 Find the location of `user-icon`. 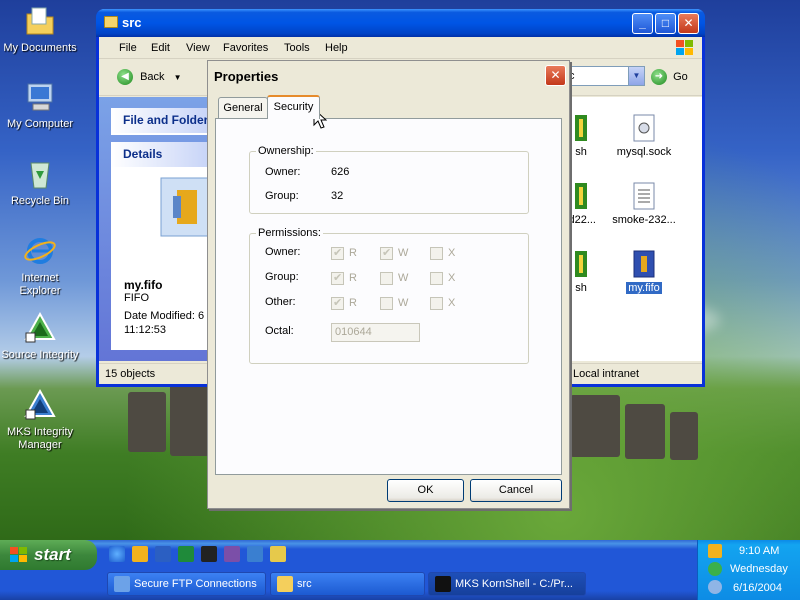

user-icon is located at coordinates (715, 569).